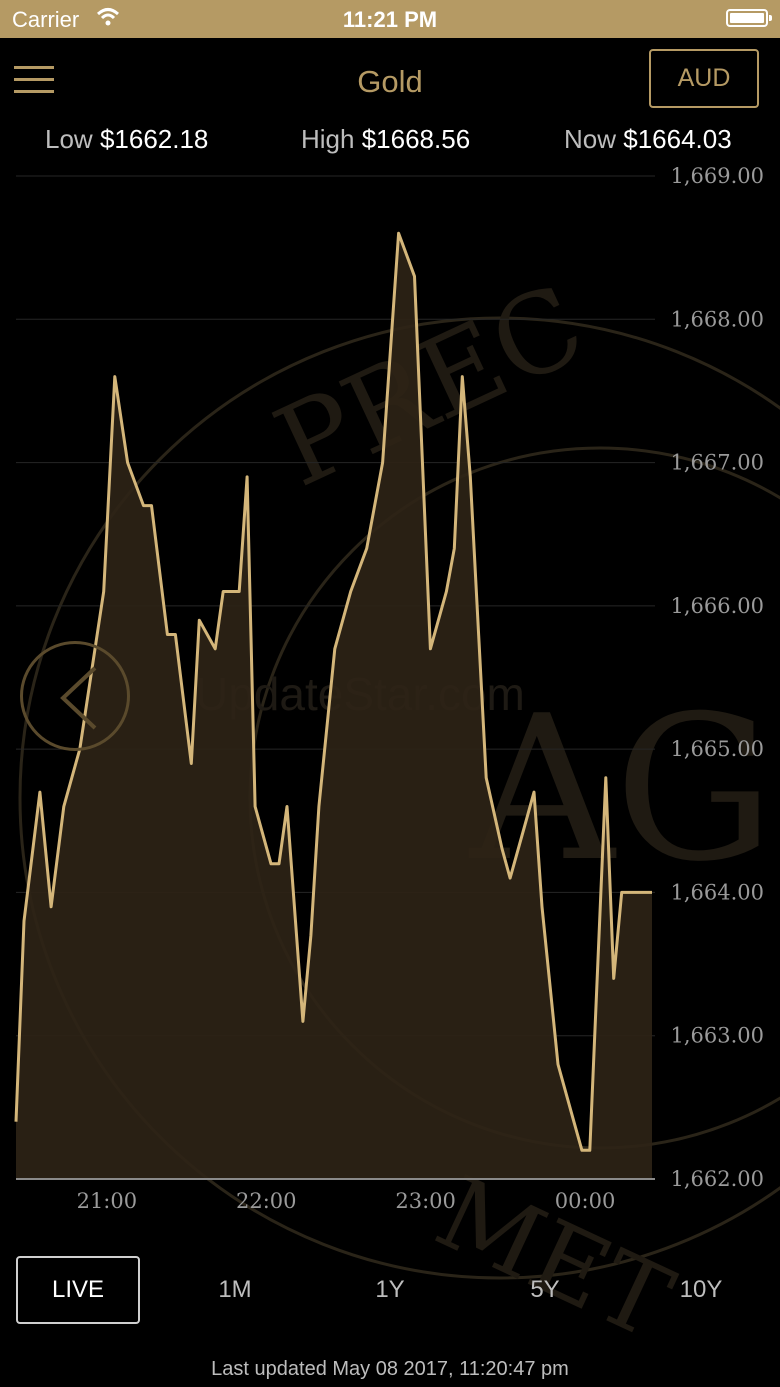 The height and width of the screenshot is (1387, 780). What do you see at coordinates (585, 1201) in the screenshot?
I see `x-tick-label: 00:00` at bounding box center [585, 1201].